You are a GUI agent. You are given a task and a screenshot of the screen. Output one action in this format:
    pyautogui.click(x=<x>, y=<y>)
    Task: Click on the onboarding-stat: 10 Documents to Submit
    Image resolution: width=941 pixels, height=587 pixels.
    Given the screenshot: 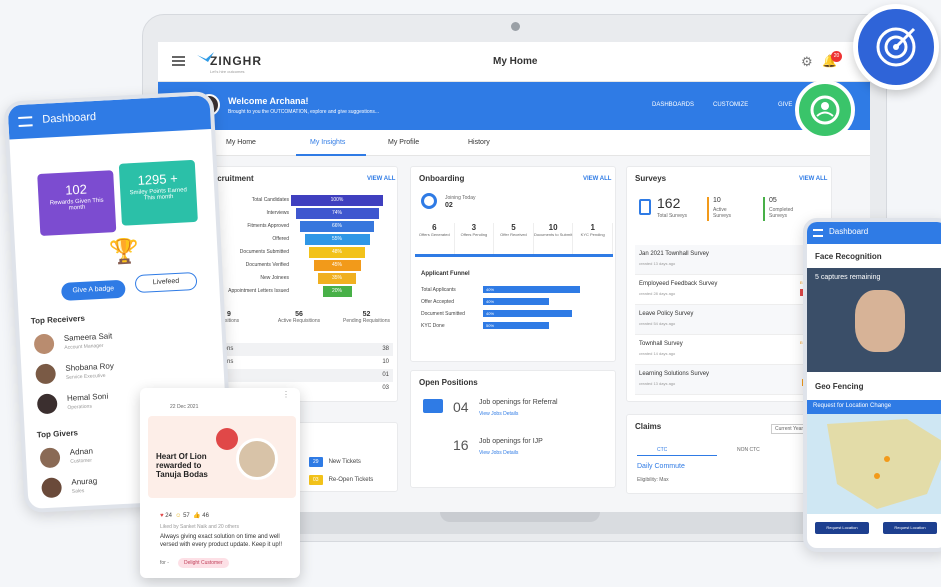 What is the action you would take?
    pyautogui.click(x=554, y=238)
    